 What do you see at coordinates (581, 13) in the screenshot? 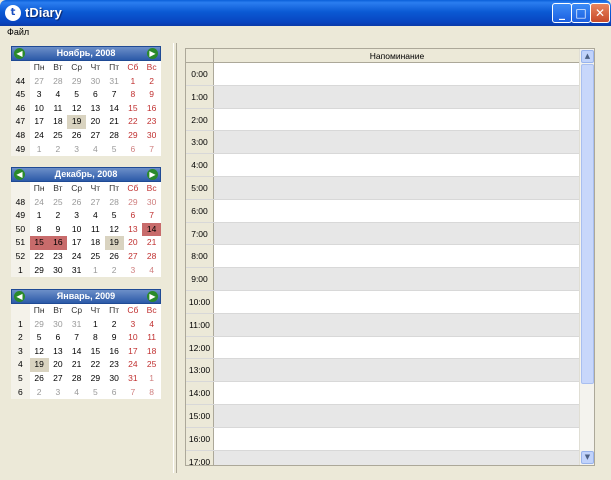
I see `maximize-button: □` at bounding box center [581, 13].